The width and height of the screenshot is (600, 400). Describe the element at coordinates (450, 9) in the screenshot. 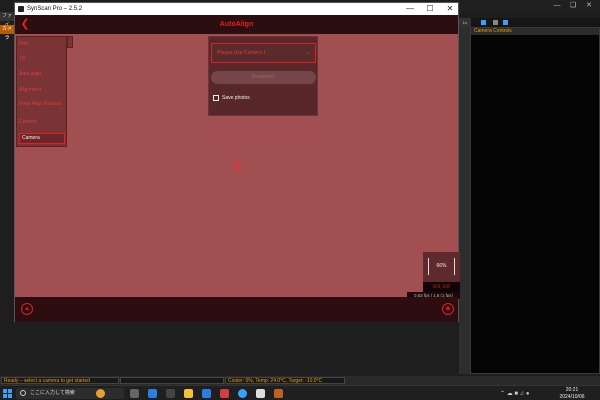

I see `close-button: ✕` at that location.